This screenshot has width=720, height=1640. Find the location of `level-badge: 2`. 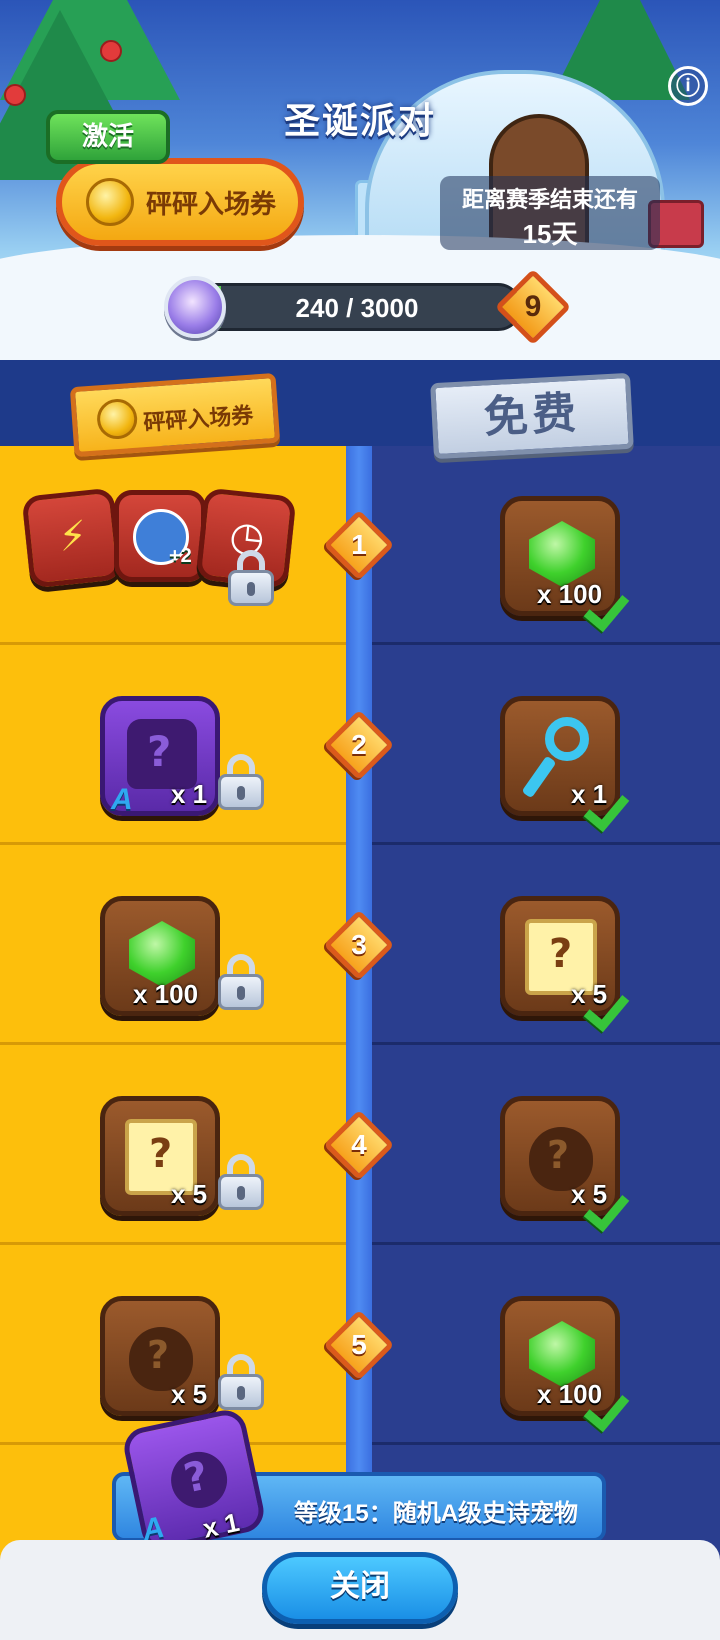

level-badge: 2 is located at coordinates (359, 745).